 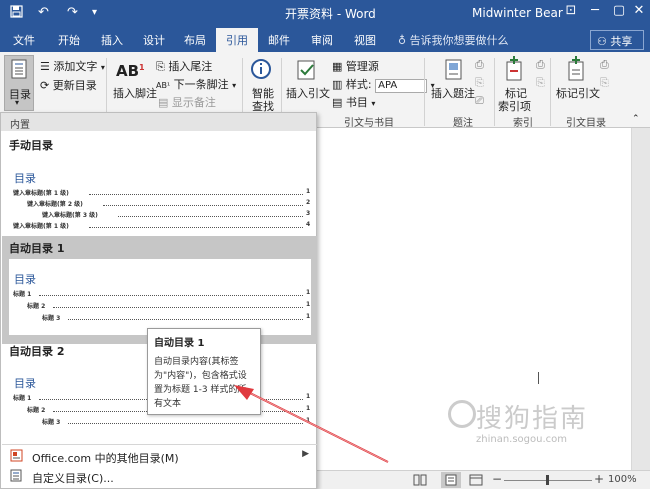 I want to click on print-layout-icon, so click(x=451, y=480).